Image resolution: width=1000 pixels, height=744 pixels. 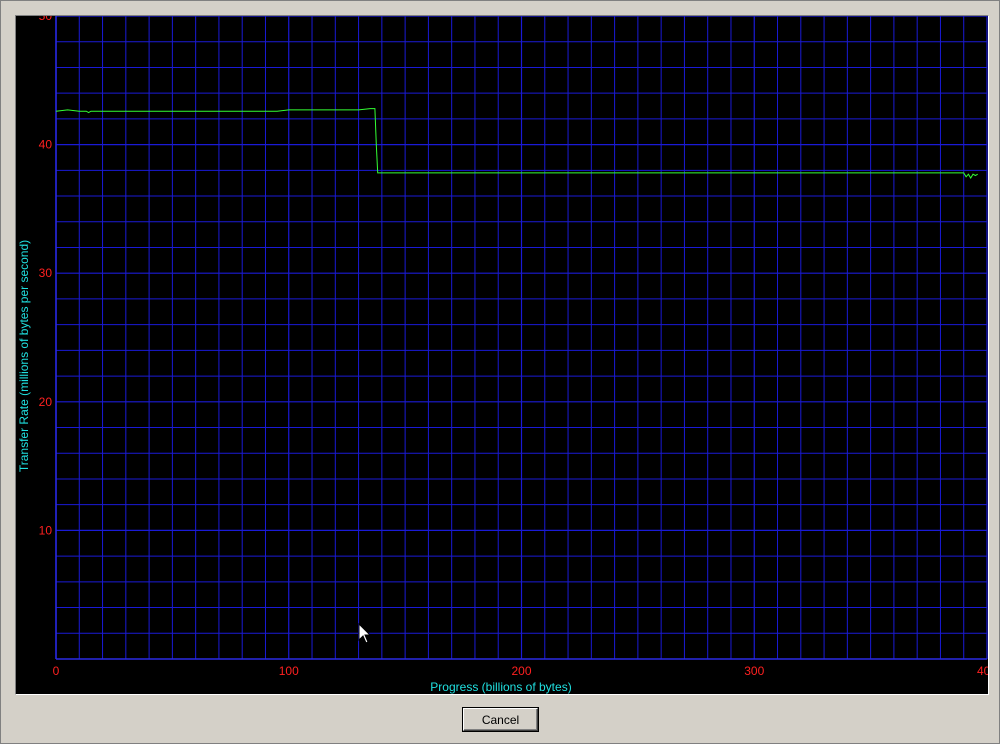 What do you see at coordinates (46, 530) in the screenshot?
I see `y-tick-label: 10` at bounding box center [46, 530].